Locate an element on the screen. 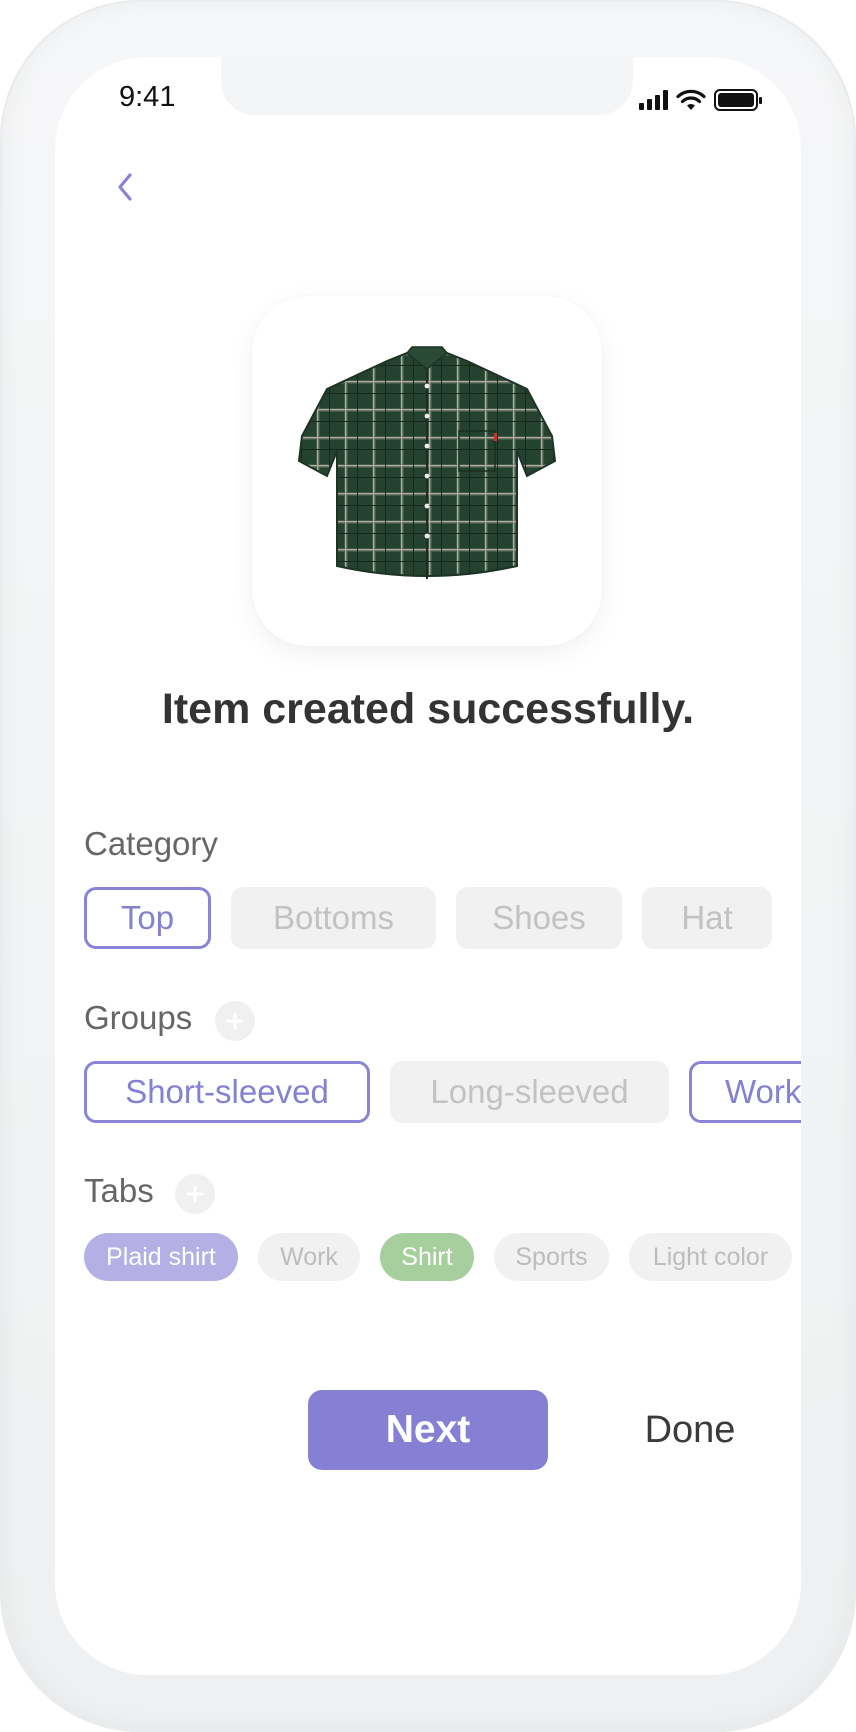  groups-options: Short-sleeved Long-sleeved Work is located at coordinates (442, 1094).